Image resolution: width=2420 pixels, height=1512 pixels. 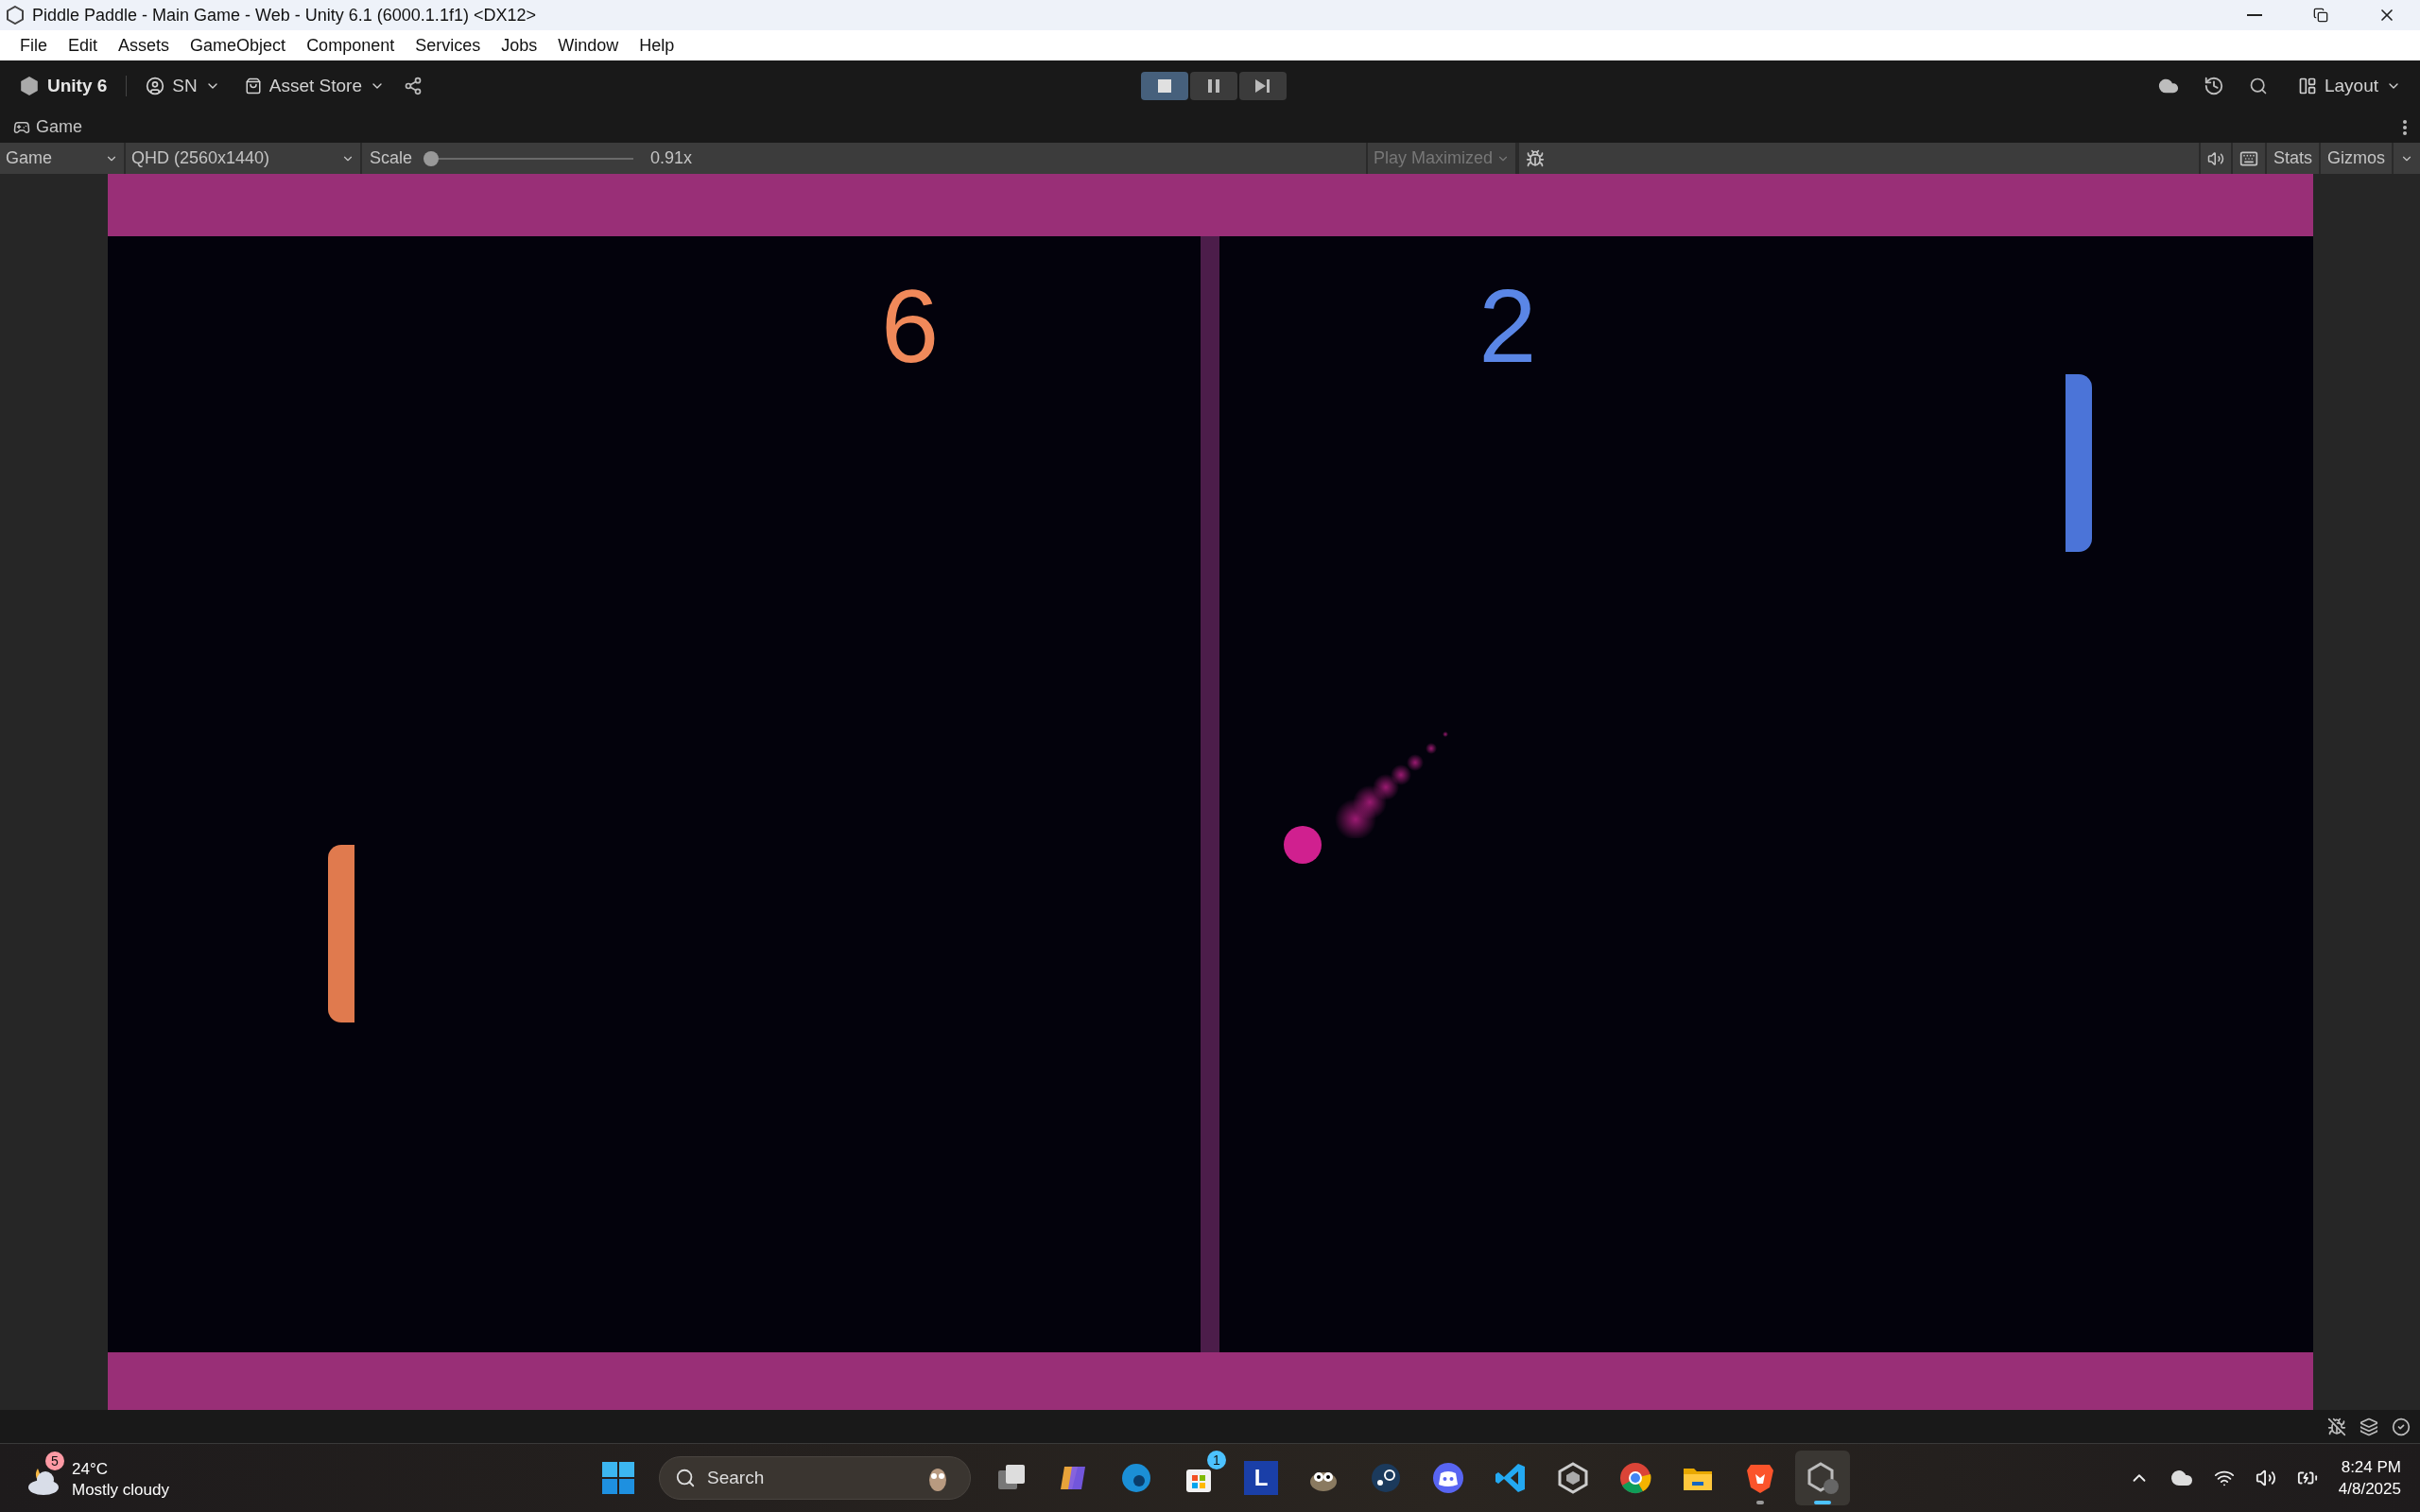 What do you see at coordinates (145, 45) in the screenshot?
I see `menu-item: Assets` at bounding box center [145, 45].